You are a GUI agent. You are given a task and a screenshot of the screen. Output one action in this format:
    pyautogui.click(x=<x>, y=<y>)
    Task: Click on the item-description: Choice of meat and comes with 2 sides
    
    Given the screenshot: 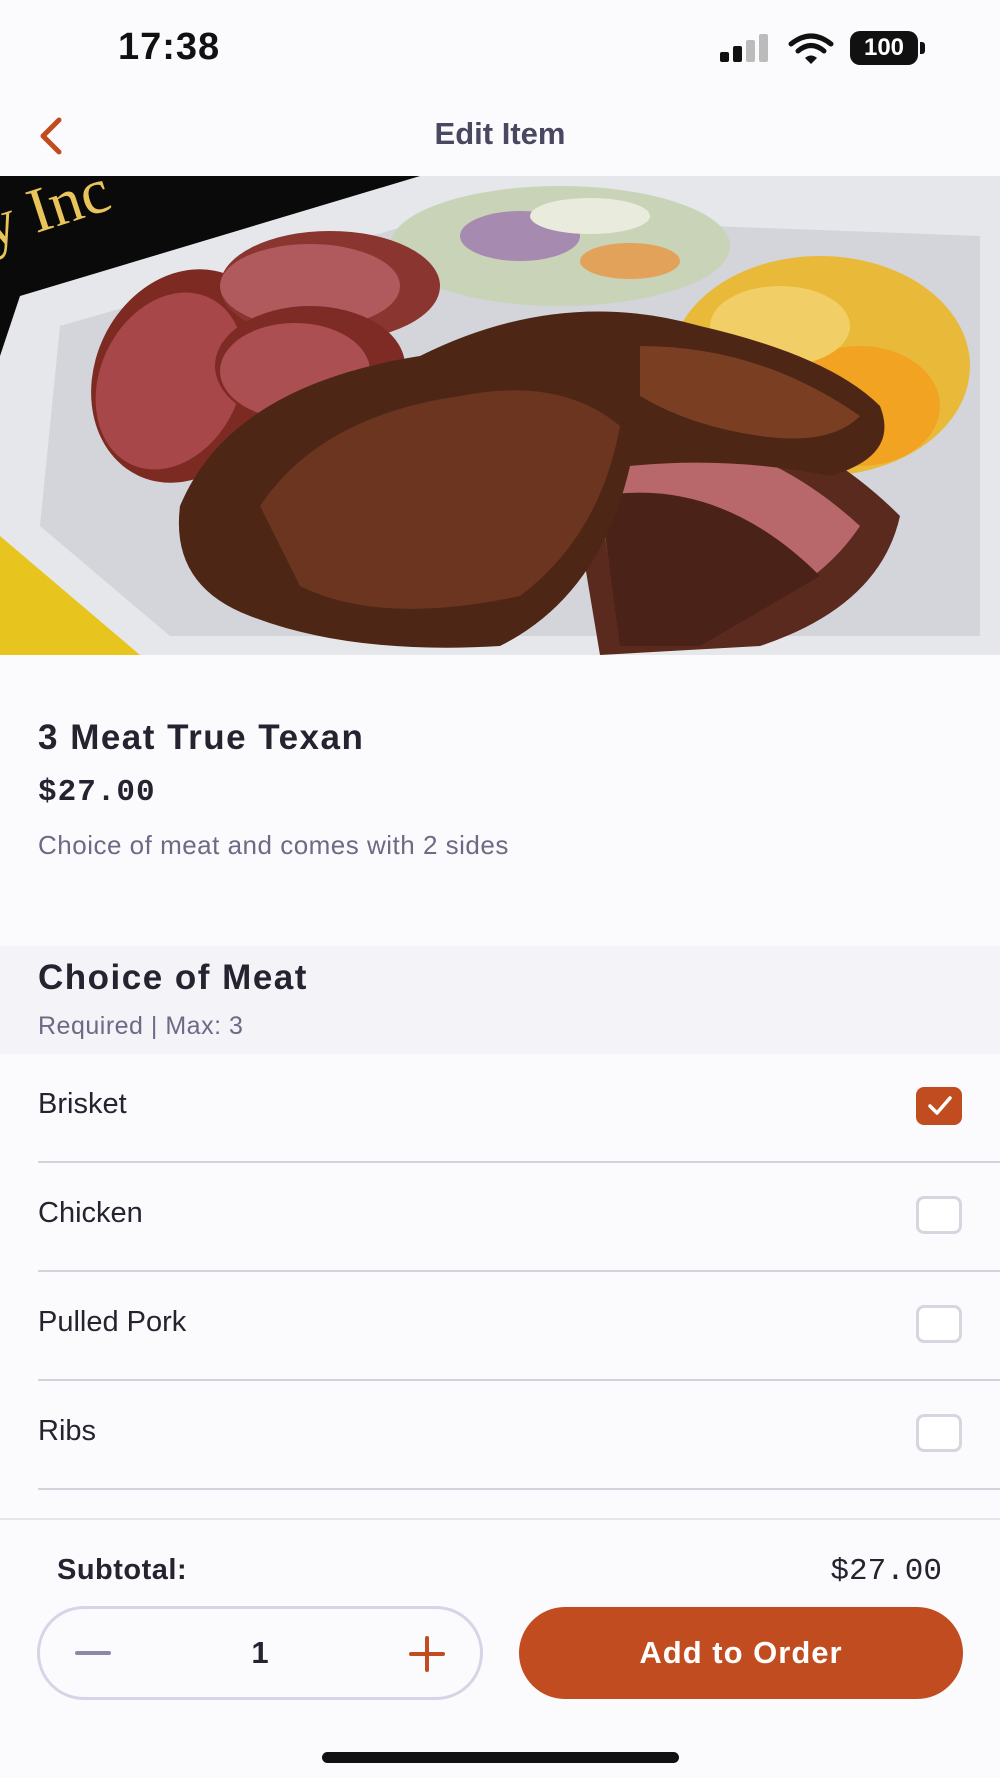 What is the action you would take?
    pyautogui.click(x=273, y=845)
    